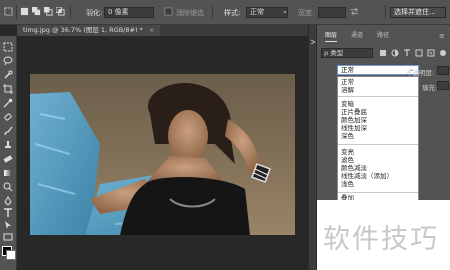 The height and width of the screenshot is (270, 450). Describe the element at coordinates (347, 53) in the screenshot. I see `layer-kind-filter: ρ 类型` at that location.